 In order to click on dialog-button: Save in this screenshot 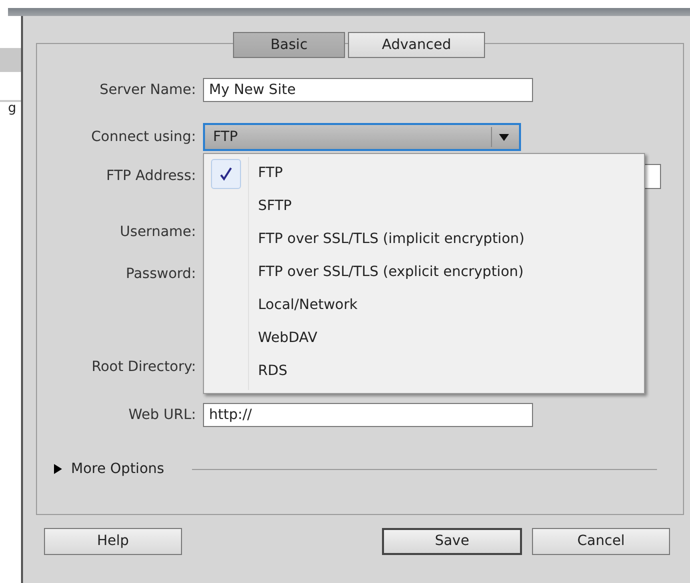, I will do `click(452, 541)`.